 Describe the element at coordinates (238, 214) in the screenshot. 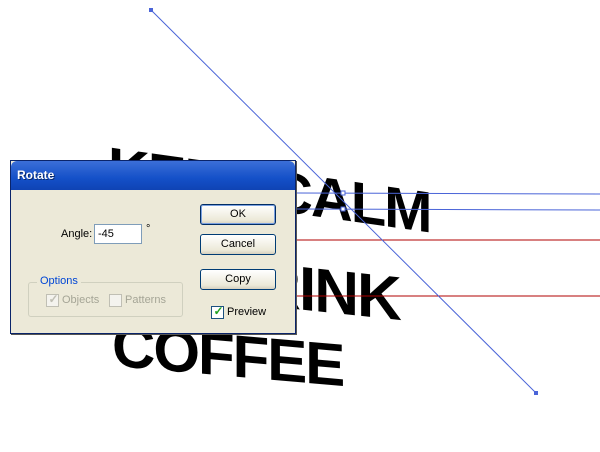

I see `ok-button: OK` at that location.